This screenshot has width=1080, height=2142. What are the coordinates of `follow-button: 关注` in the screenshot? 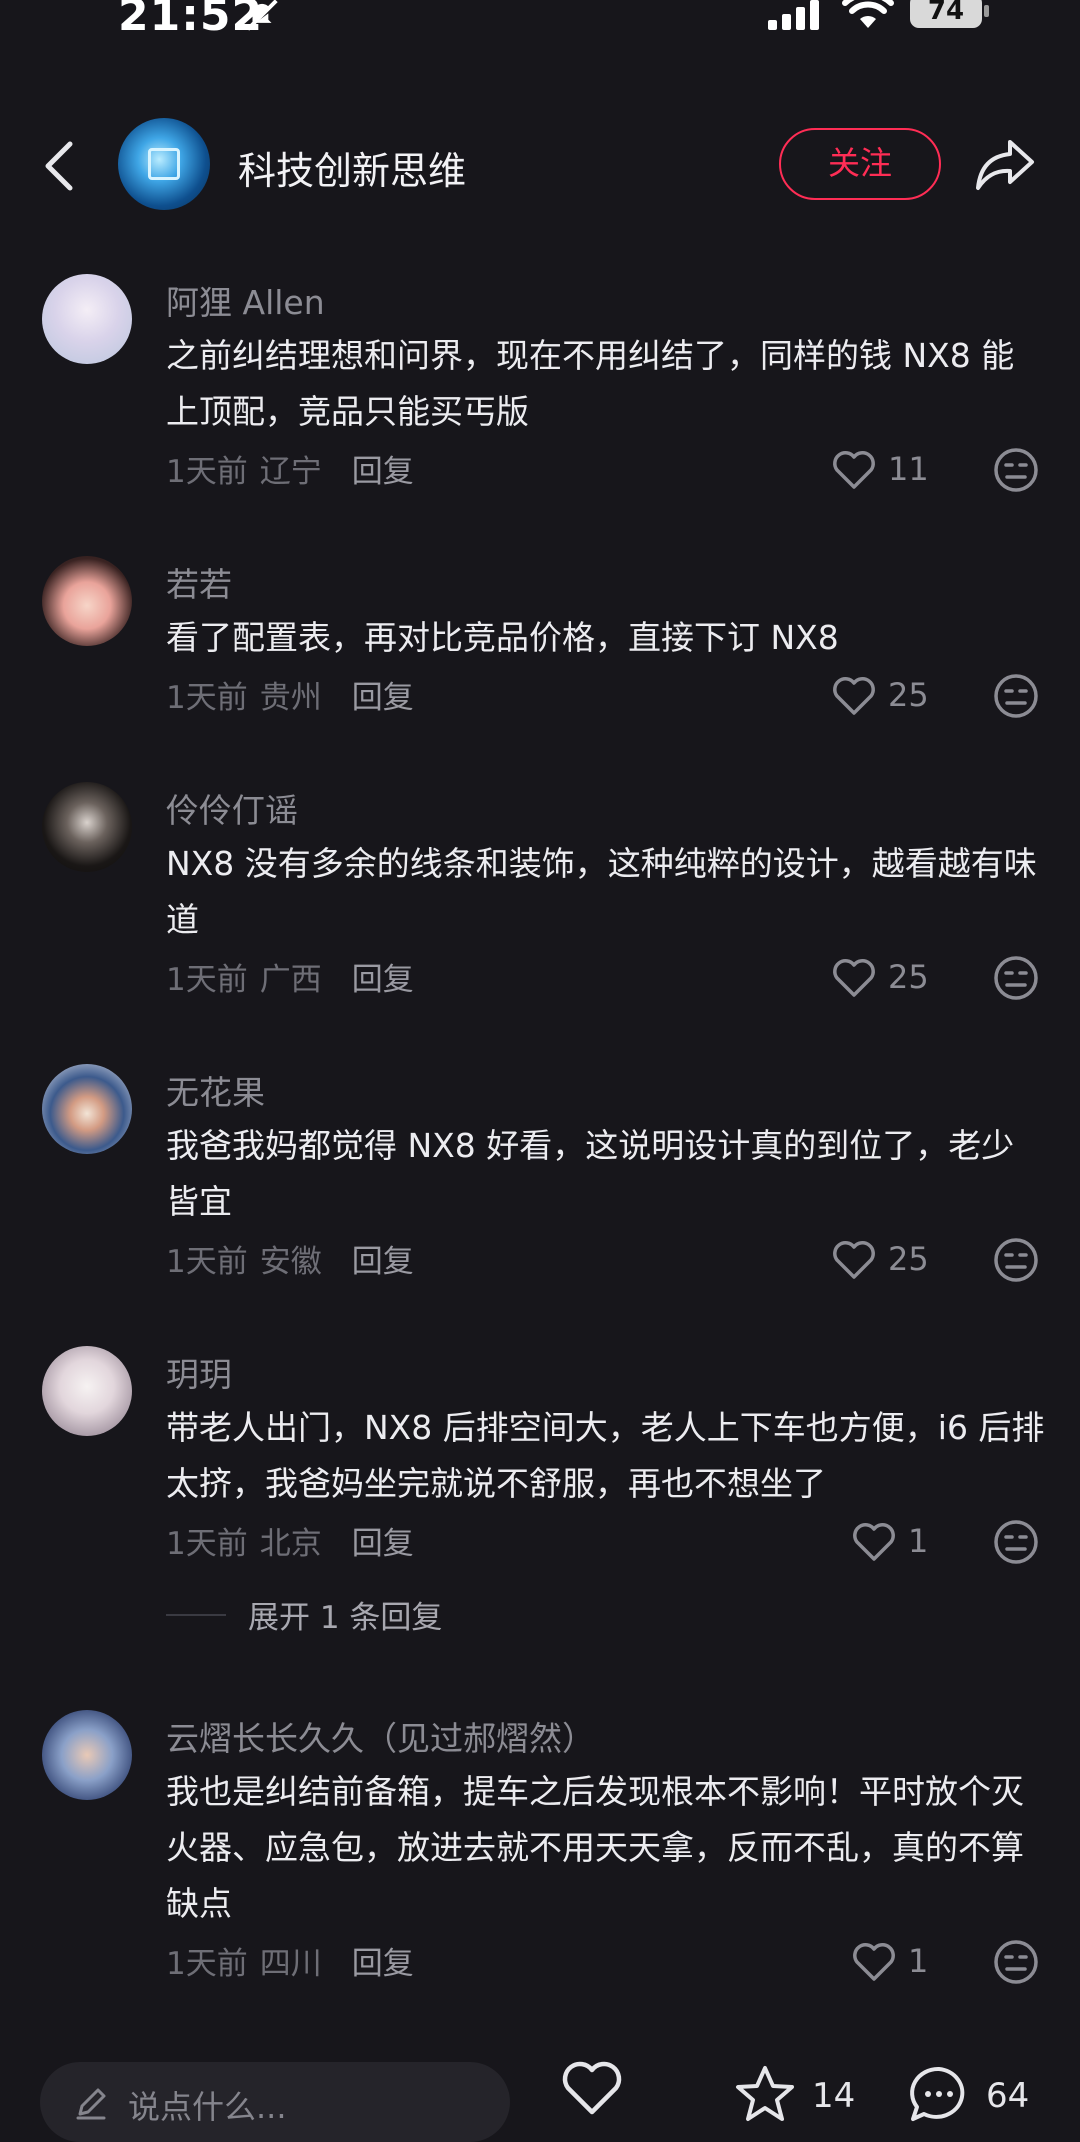 It's located at (860, 164).